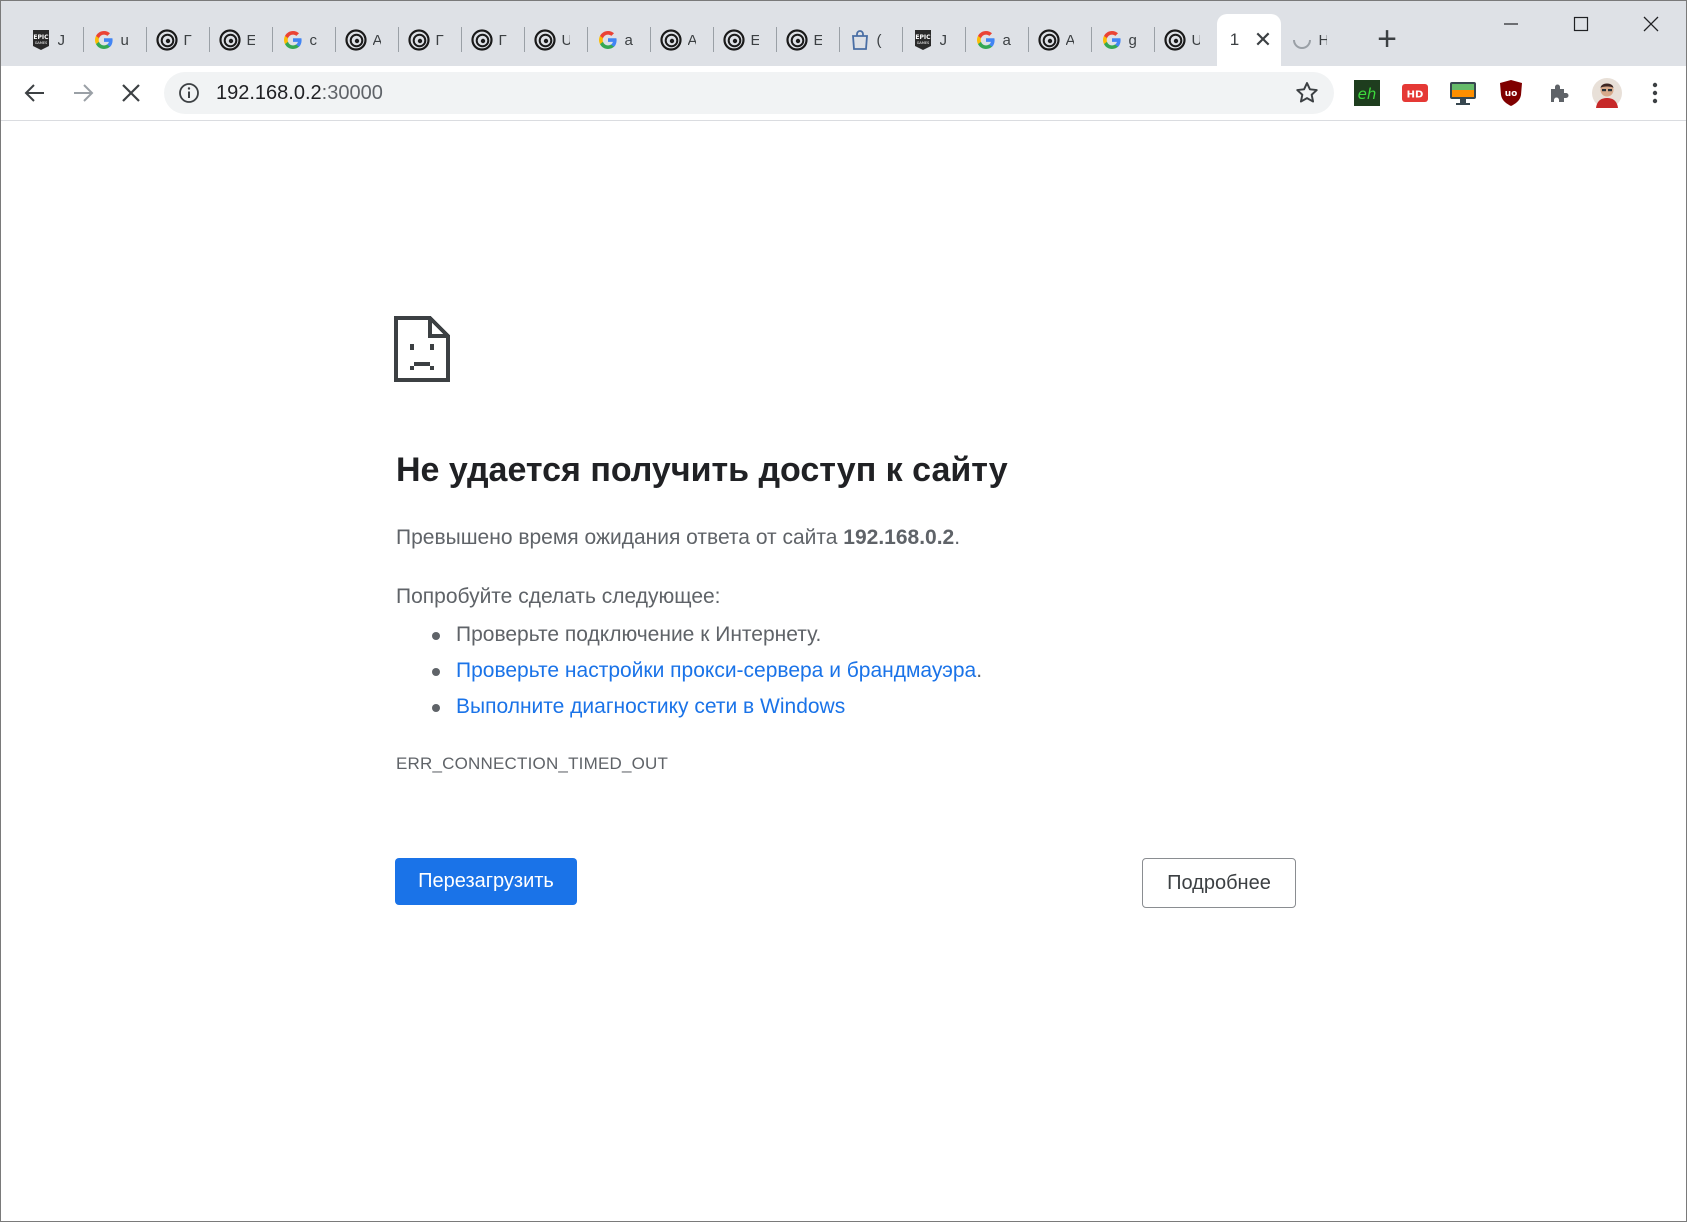 Image resolution: width=1687 pixels, height=1222 pixels. I want to click on suggestions-heading: Попробуйте сделать следующее:, so click(558, 596).